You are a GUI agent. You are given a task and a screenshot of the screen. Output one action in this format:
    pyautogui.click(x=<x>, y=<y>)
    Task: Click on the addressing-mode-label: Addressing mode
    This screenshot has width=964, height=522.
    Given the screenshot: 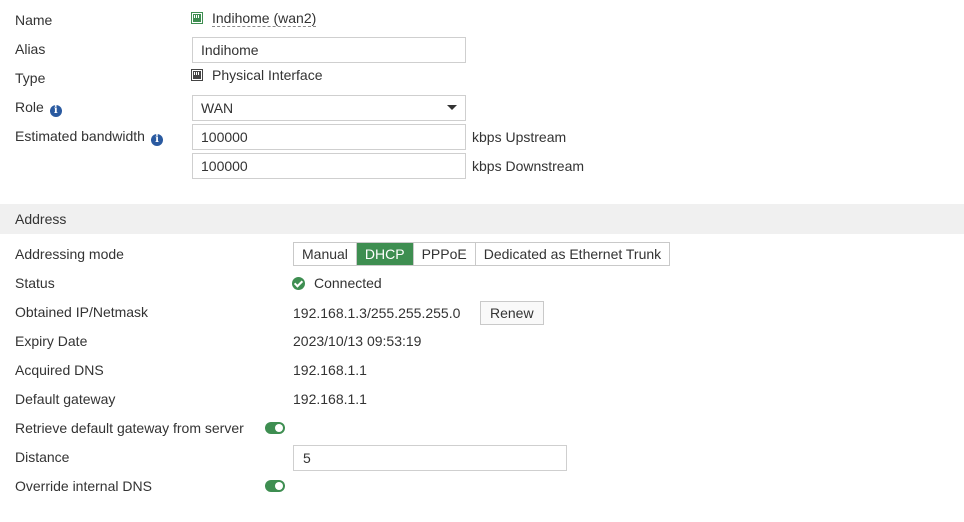 What is the action you would take?
    pyautogui.click(x=69, y=254)
    